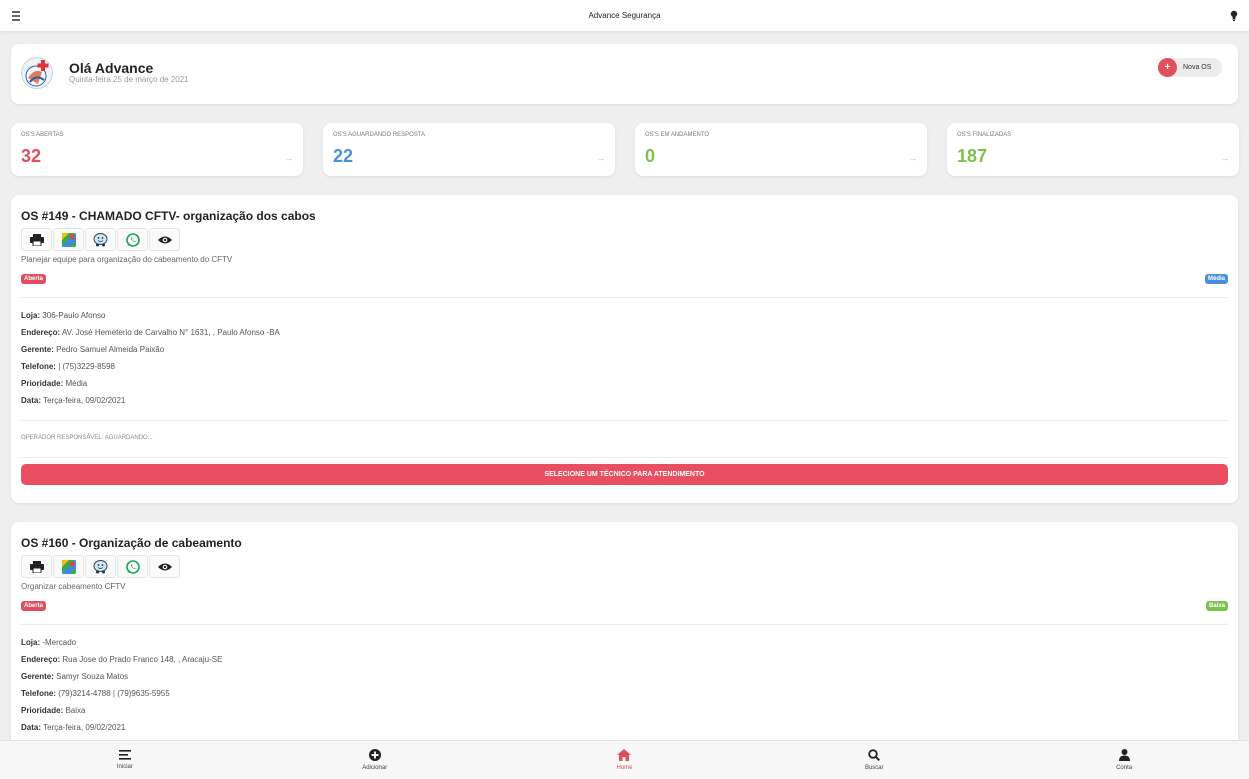 Image resolution: width=1249 pixels, height=779 pixels. Describe the element at coordinates (1124, 768) in the screenshot. I see `nav-label: Conta` at that location.